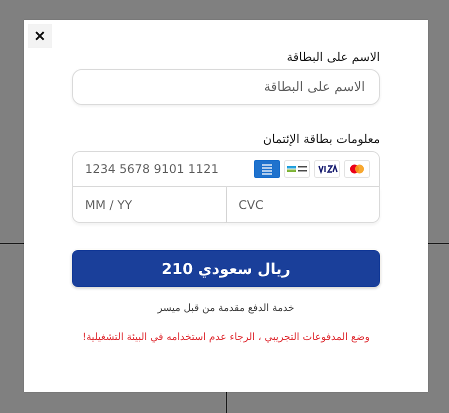  I want to click on close-button: ✕, so click(40, 36).